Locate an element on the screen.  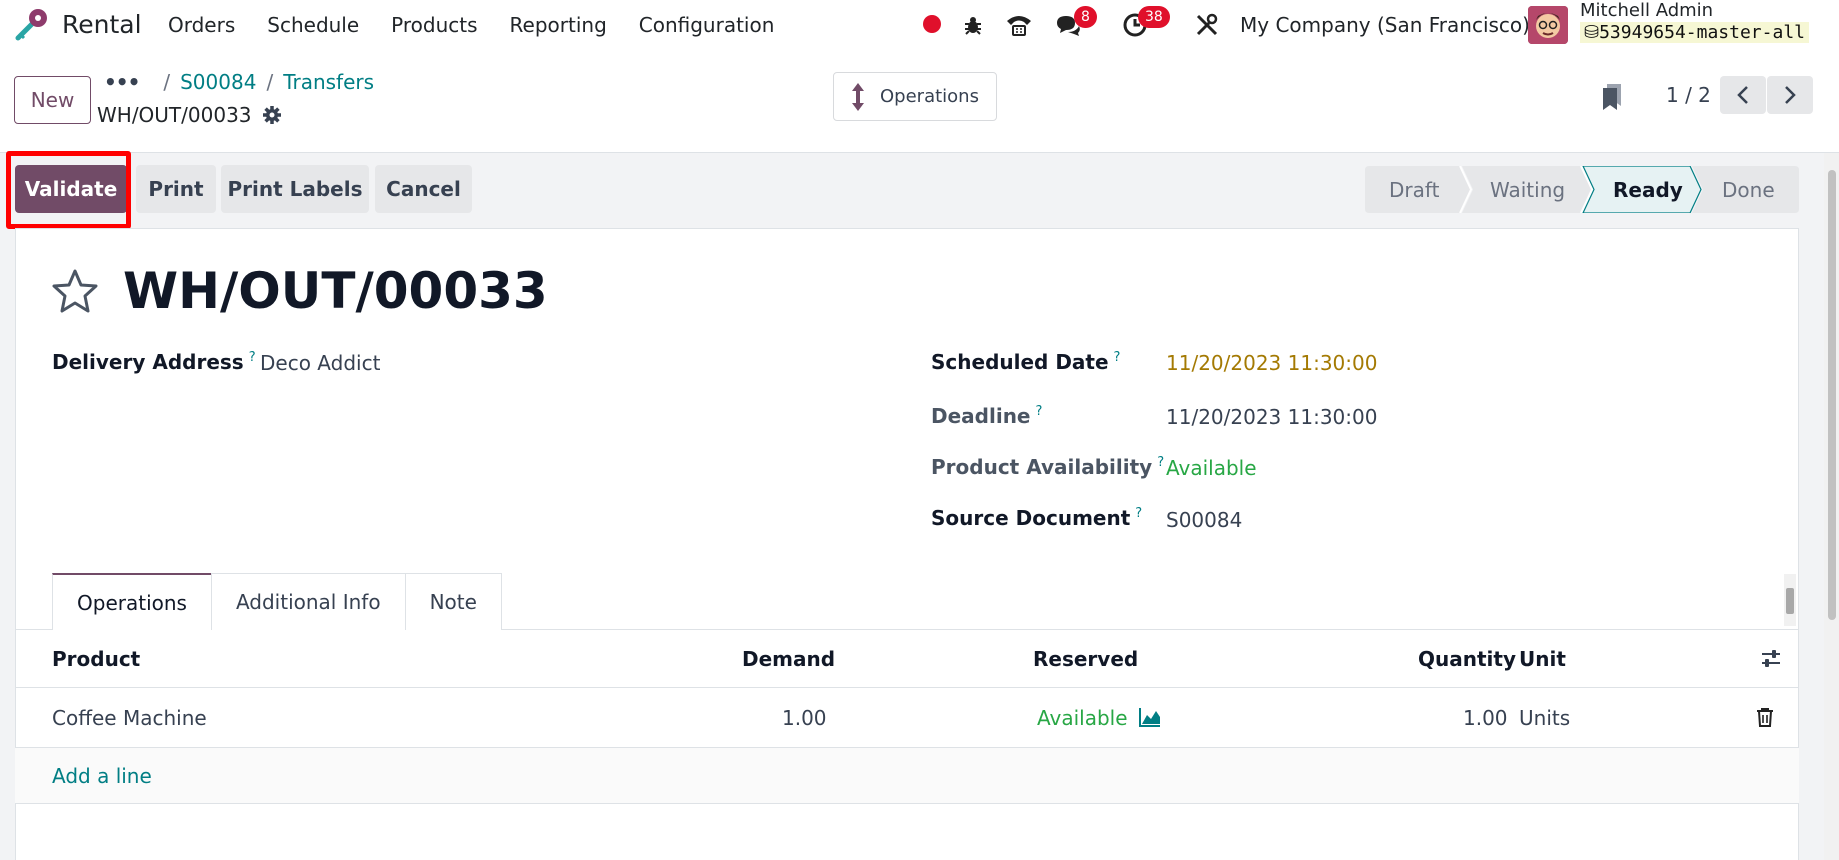
chevron-left-icon is located at coordinates (1742, 95).